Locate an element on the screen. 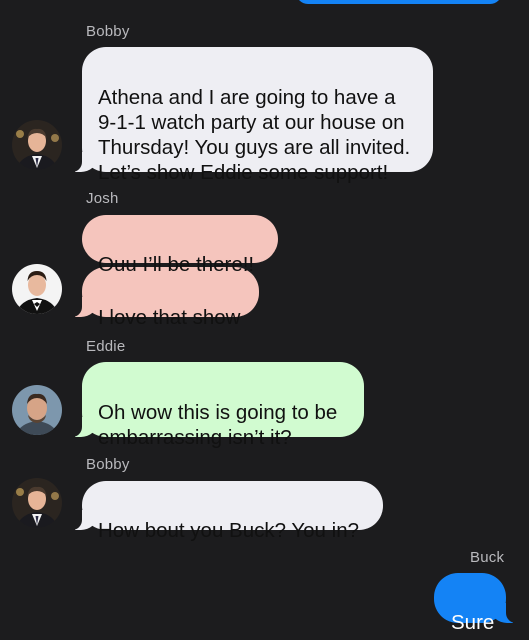  josh-avatar is located at coordinates (37, 289).